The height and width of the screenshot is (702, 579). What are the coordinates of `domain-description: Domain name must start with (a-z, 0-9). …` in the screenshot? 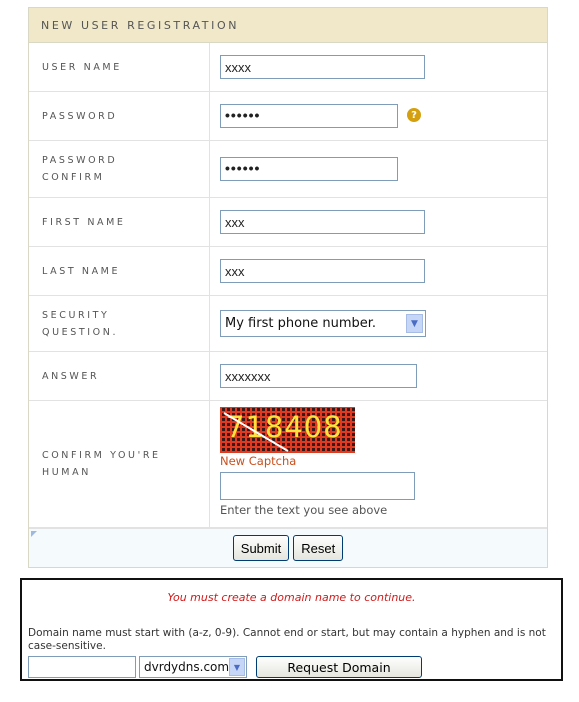 It's located at (287, 639).